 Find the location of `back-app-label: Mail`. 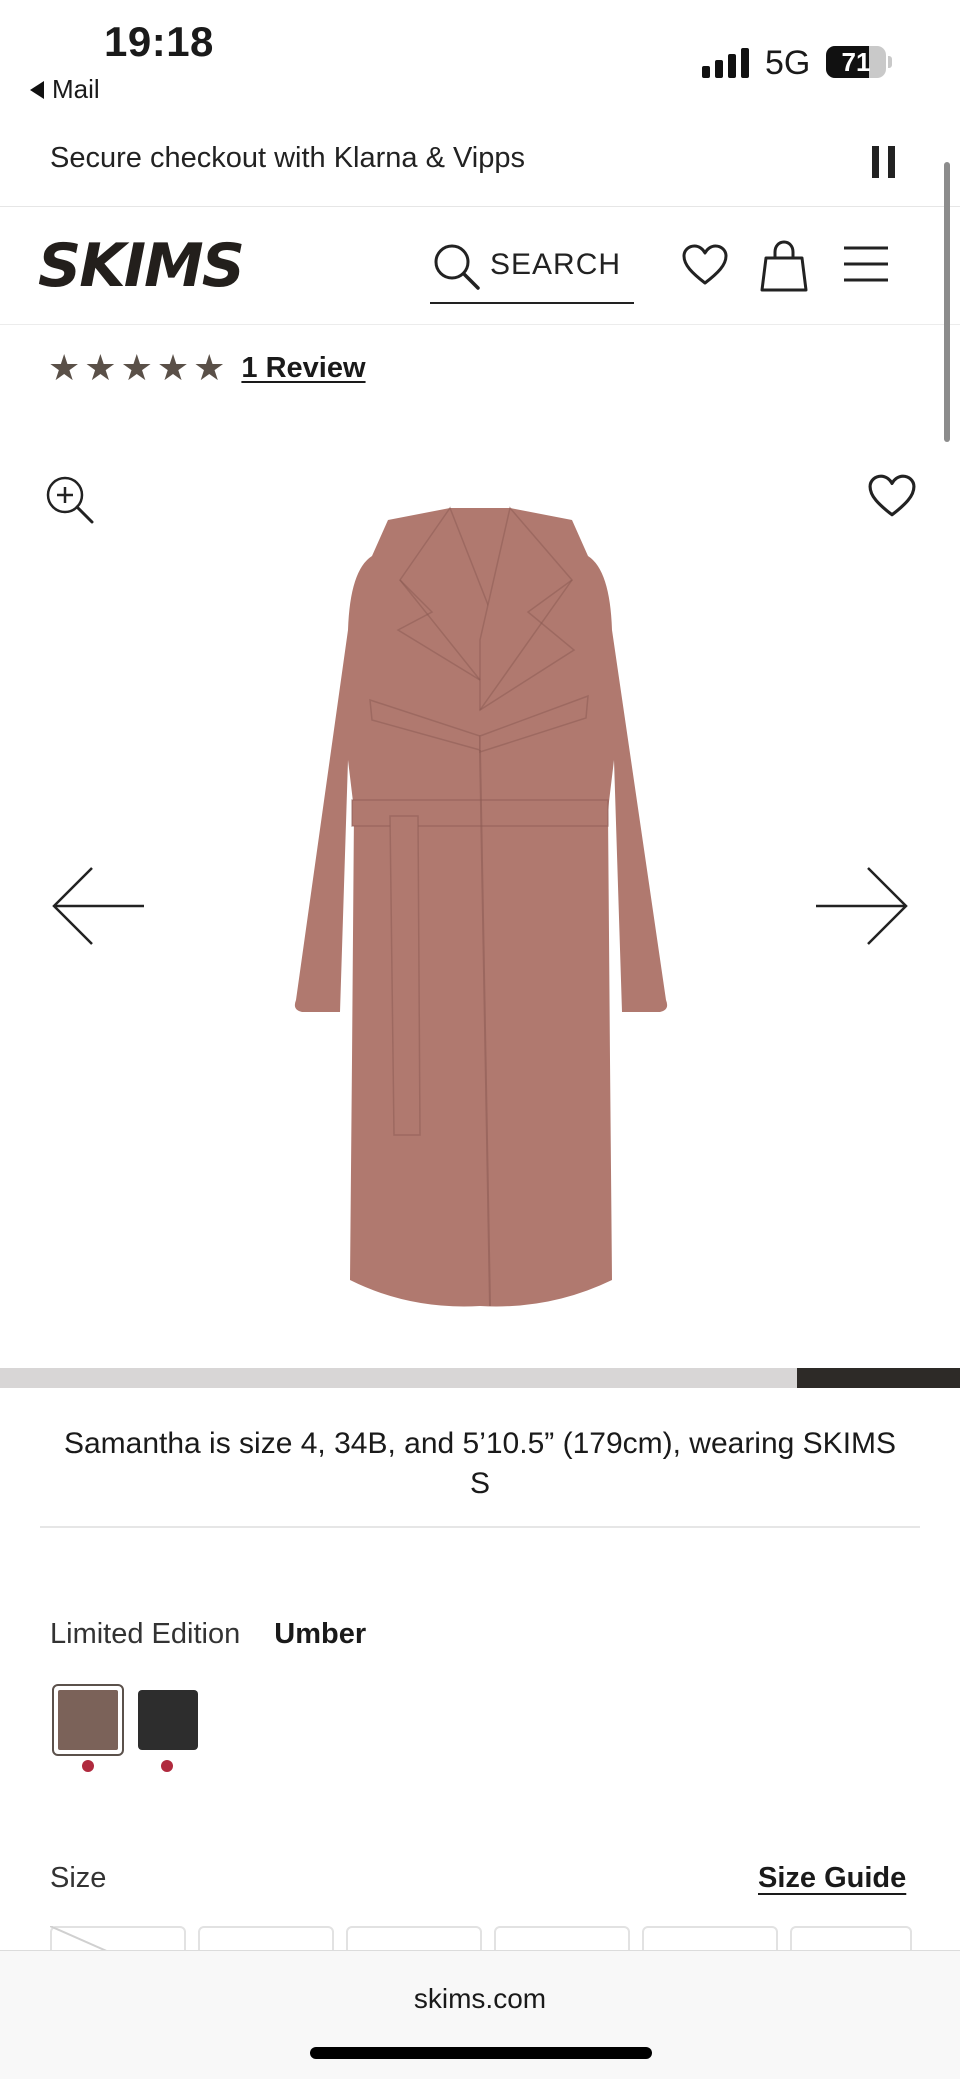

back-app-label: Mail is located at coordinates (76, 89).